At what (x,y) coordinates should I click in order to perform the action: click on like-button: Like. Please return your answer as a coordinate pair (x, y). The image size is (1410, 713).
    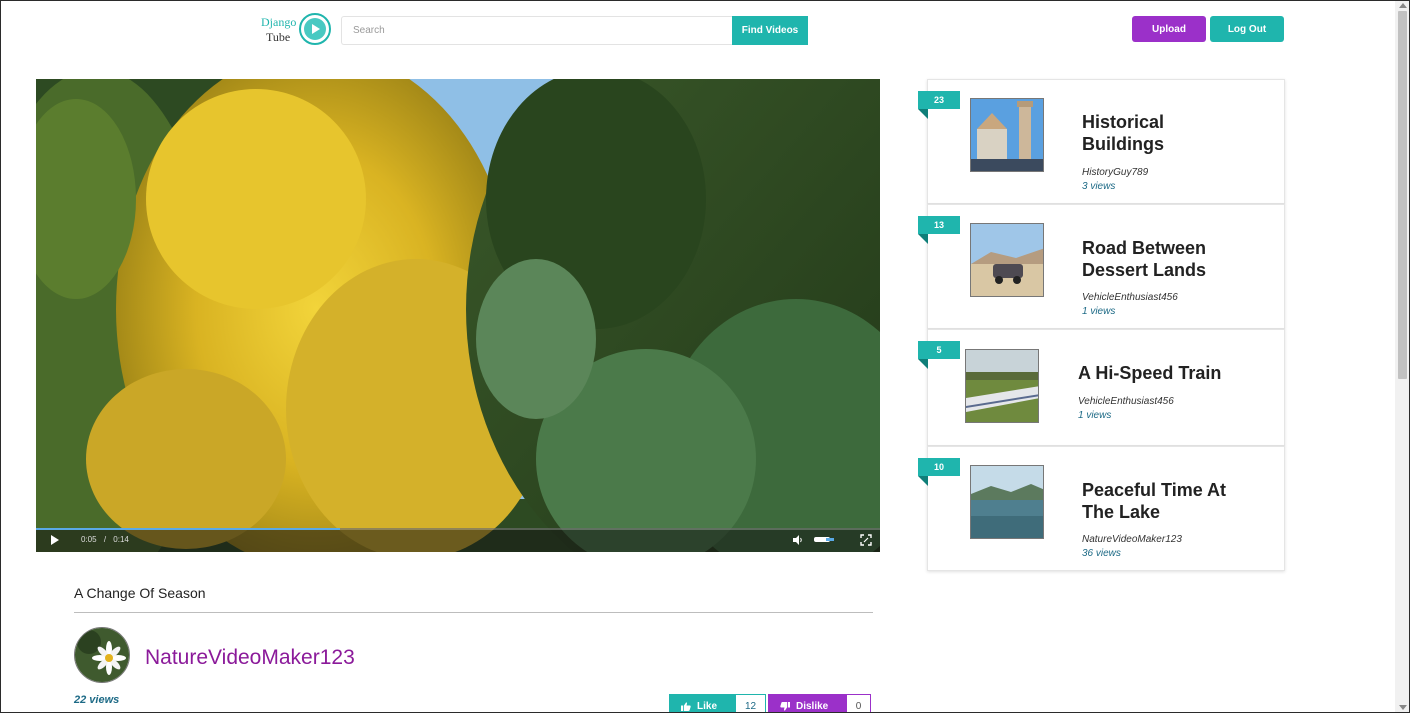
    Looking at the image, I should click on (702, 703).